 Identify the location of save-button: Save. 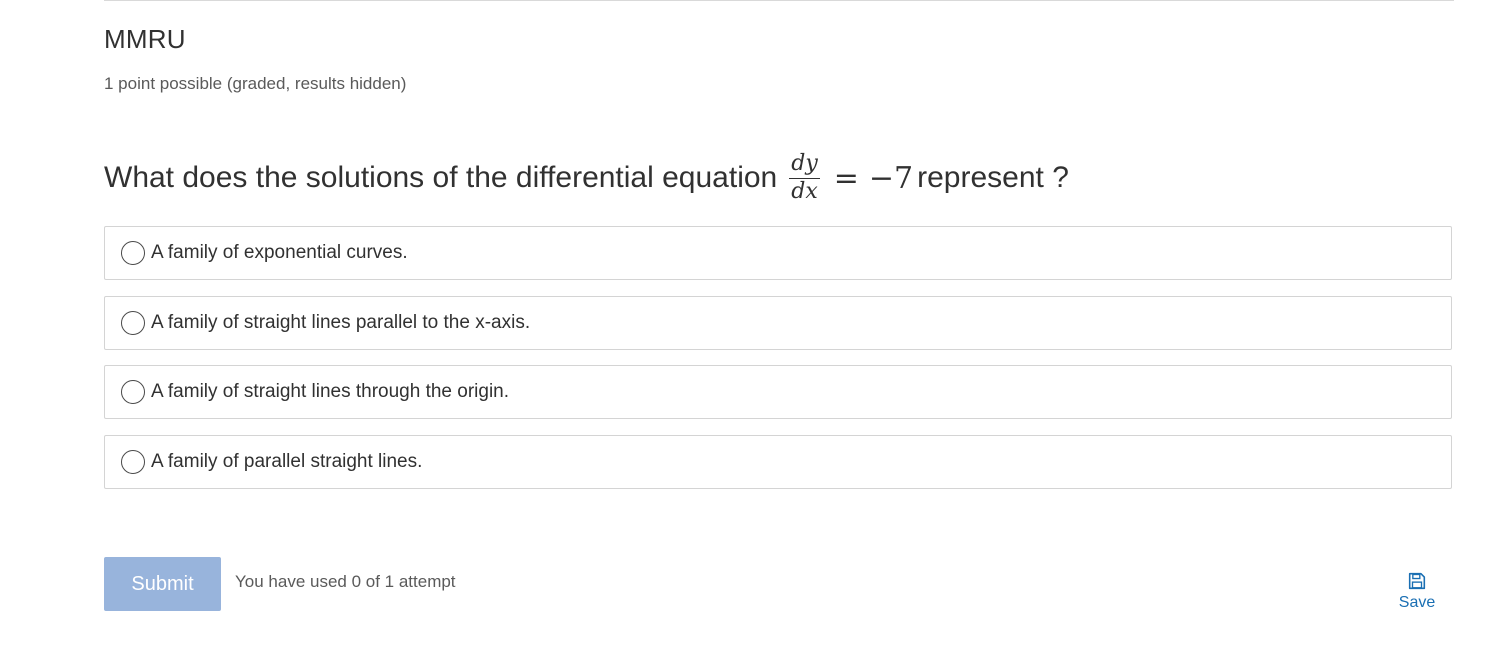
(1417, 592).